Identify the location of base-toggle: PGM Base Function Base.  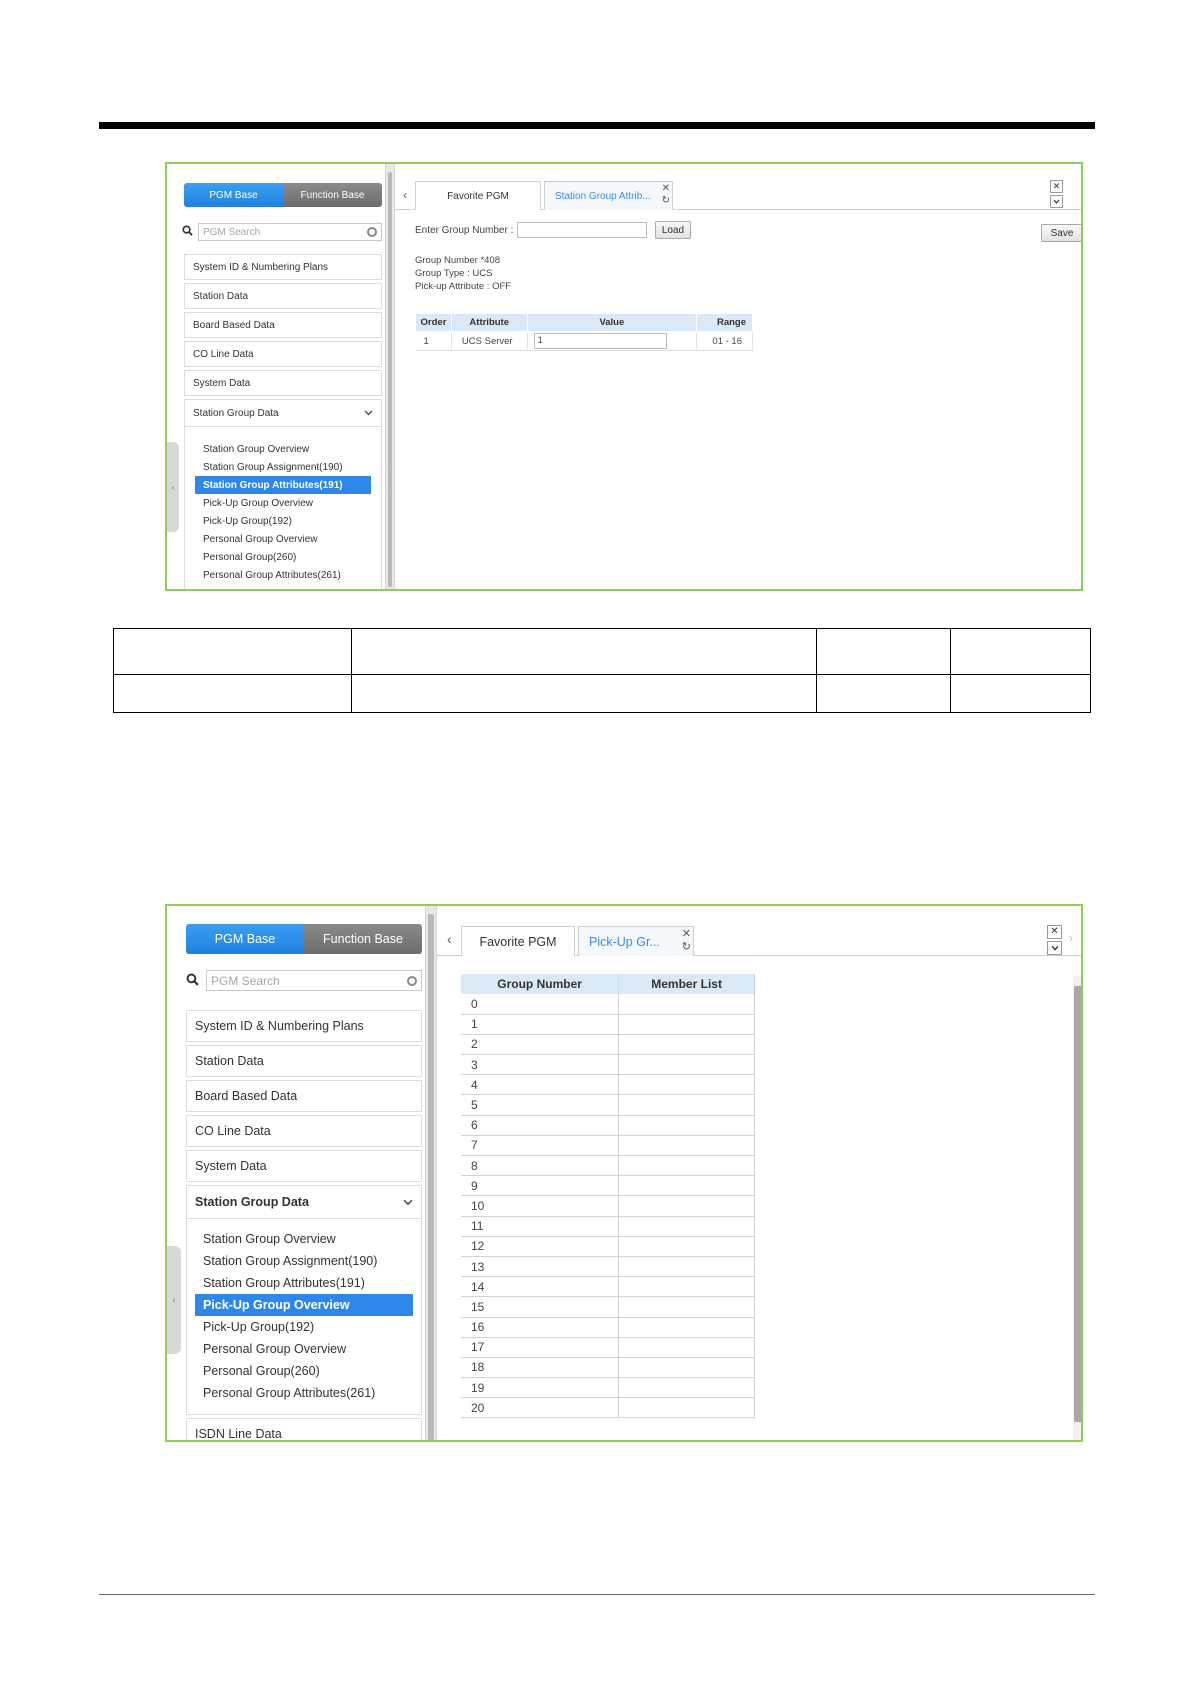
(304, 939).